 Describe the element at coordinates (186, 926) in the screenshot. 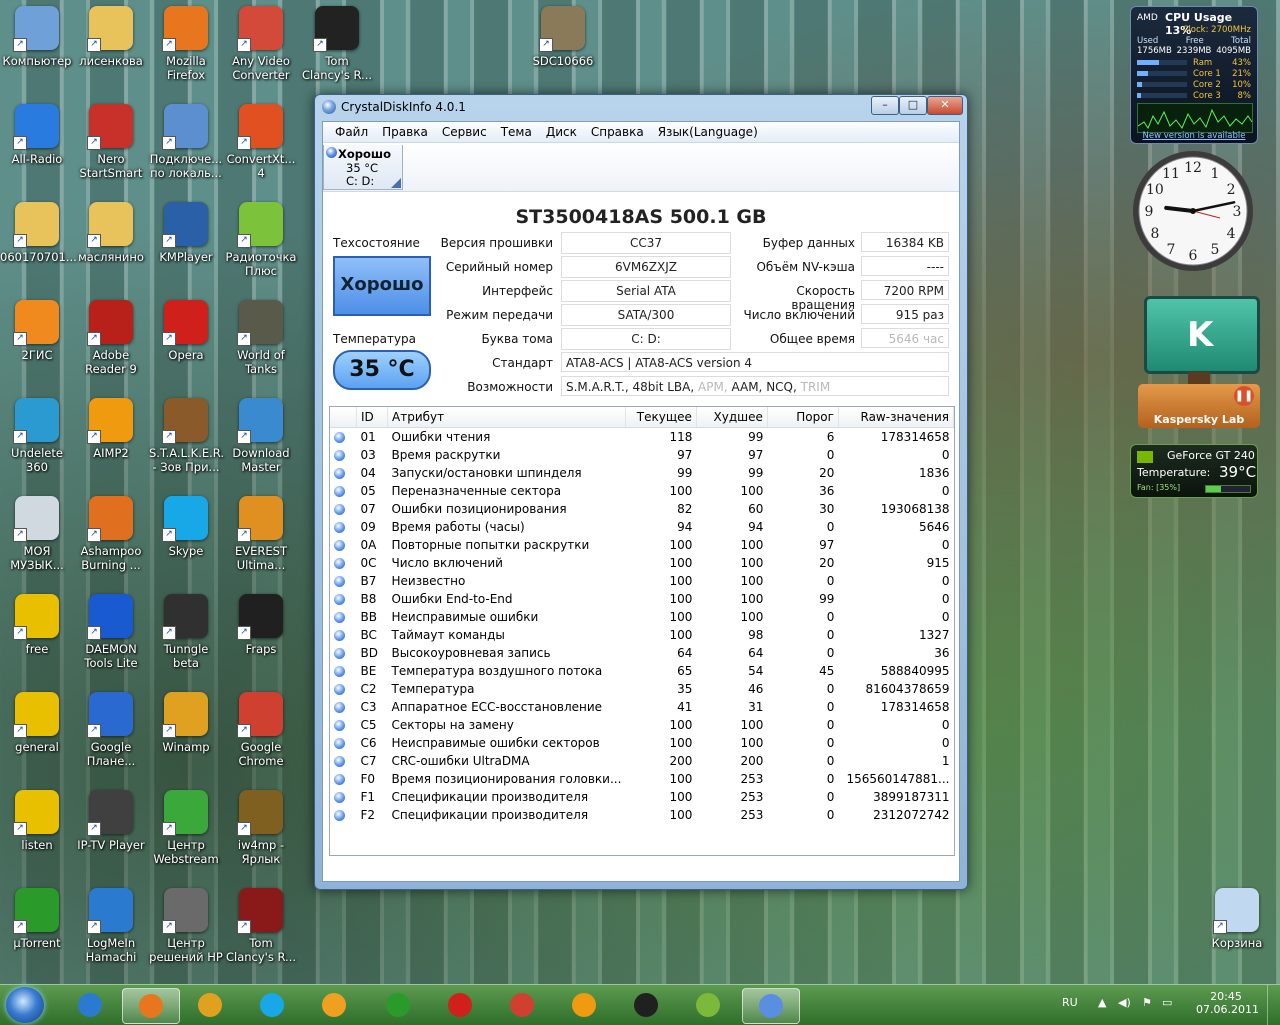

I see `desktop-icon: ↗ Центр решений HP` at that location.